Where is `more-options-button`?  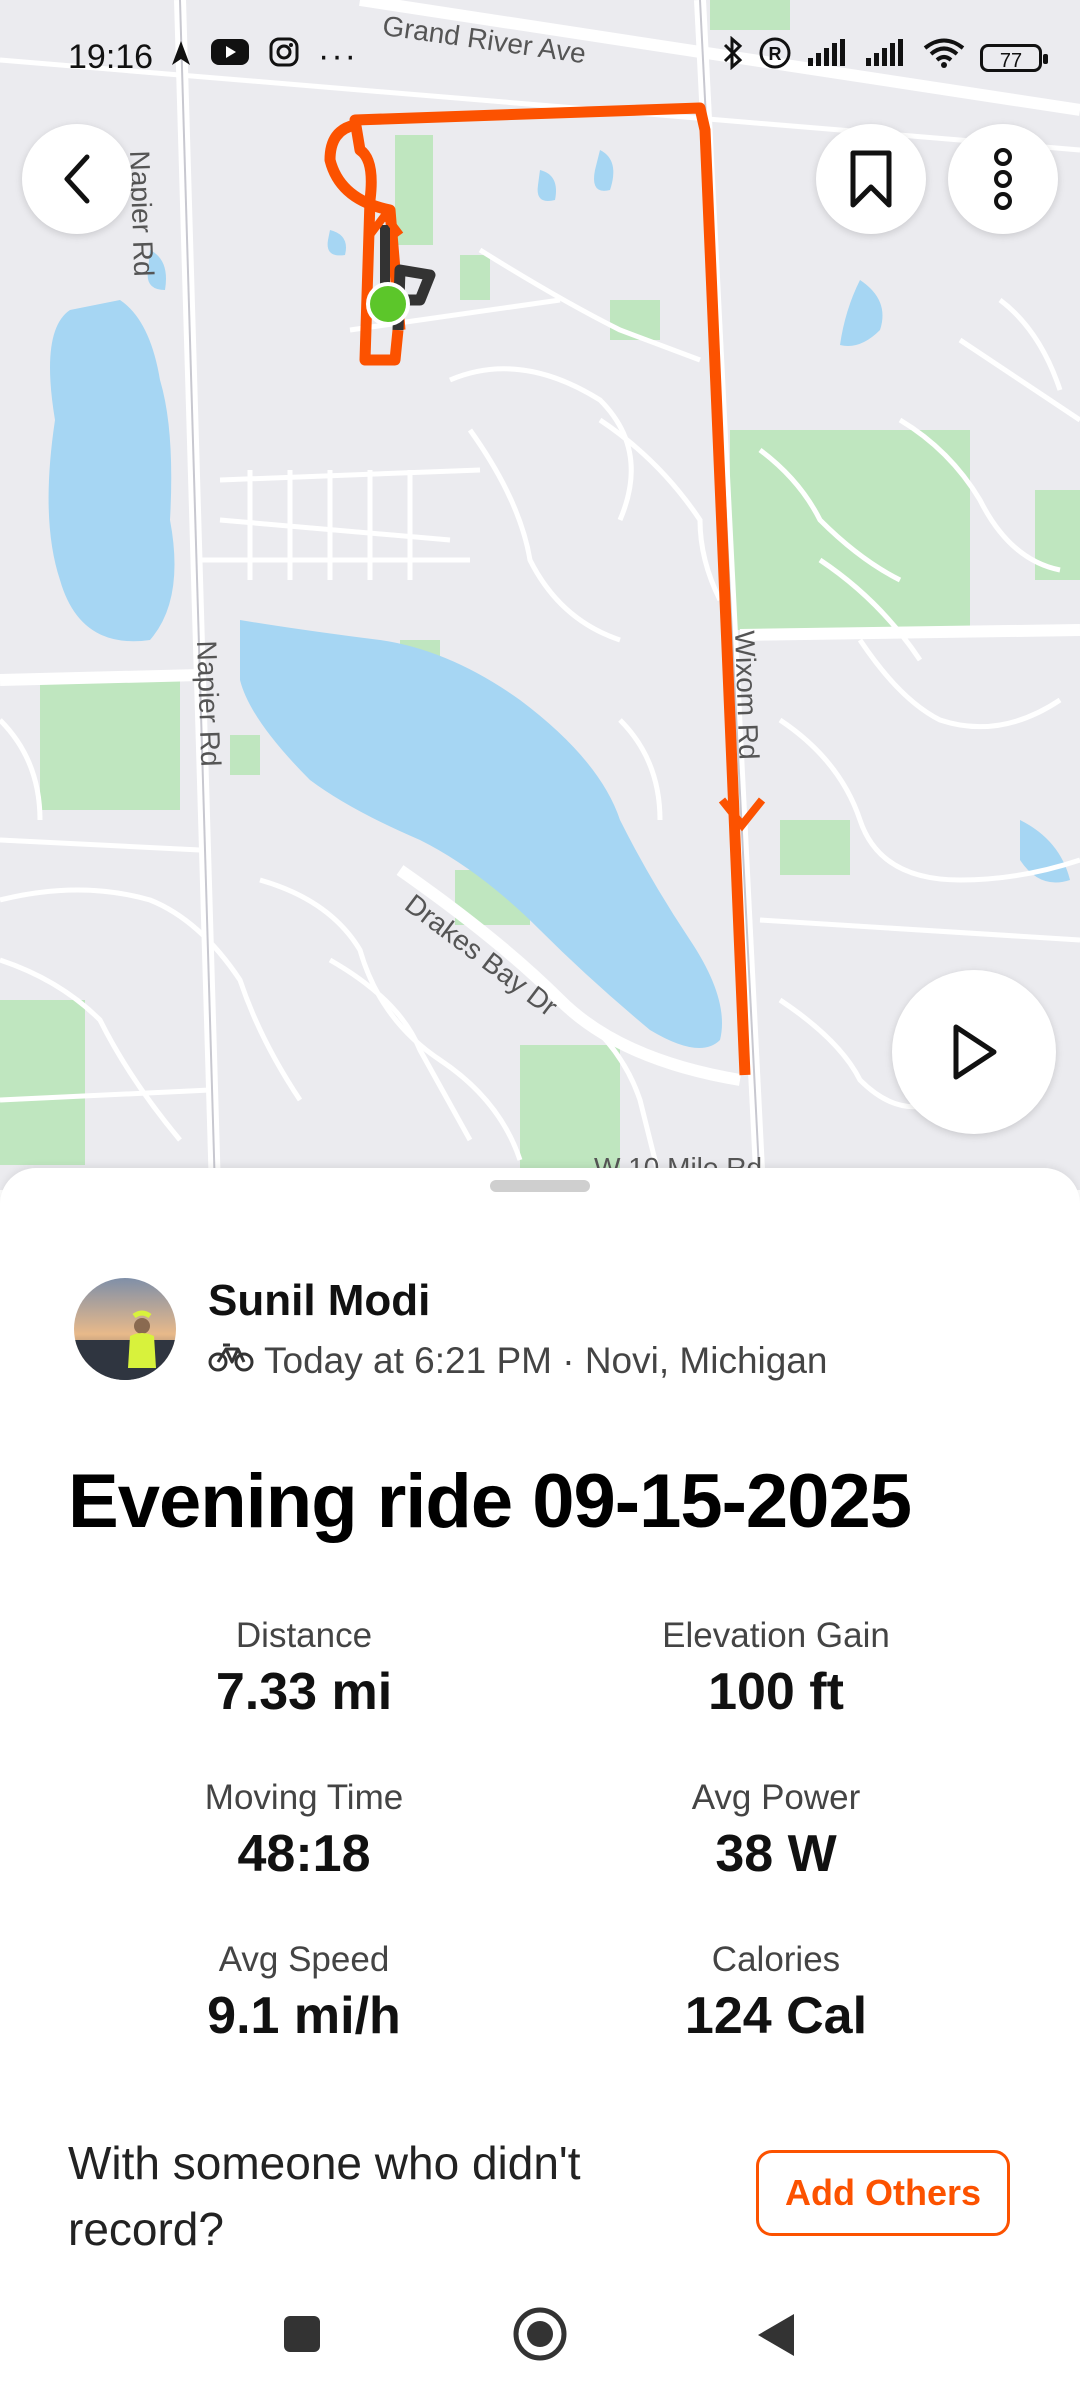
more-options-button is located at coordinates (1003, 179).